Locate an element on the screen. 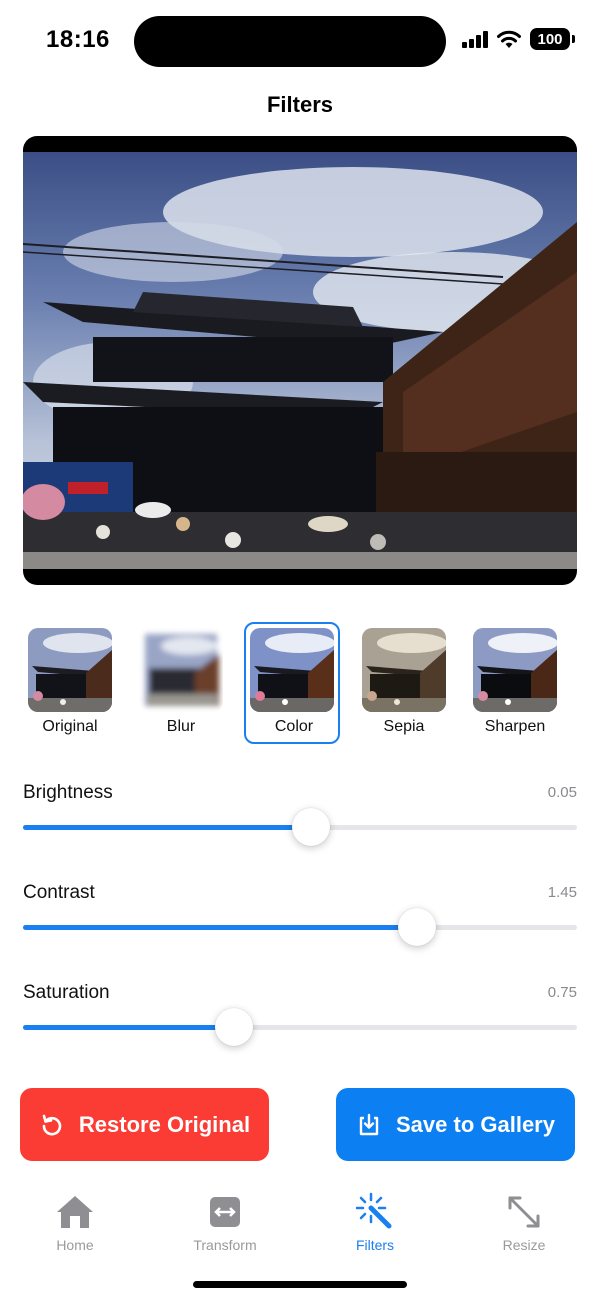 This screenshot has height=1300, width=600. expand-arrows-icon is located at coordinates (524, 1212).